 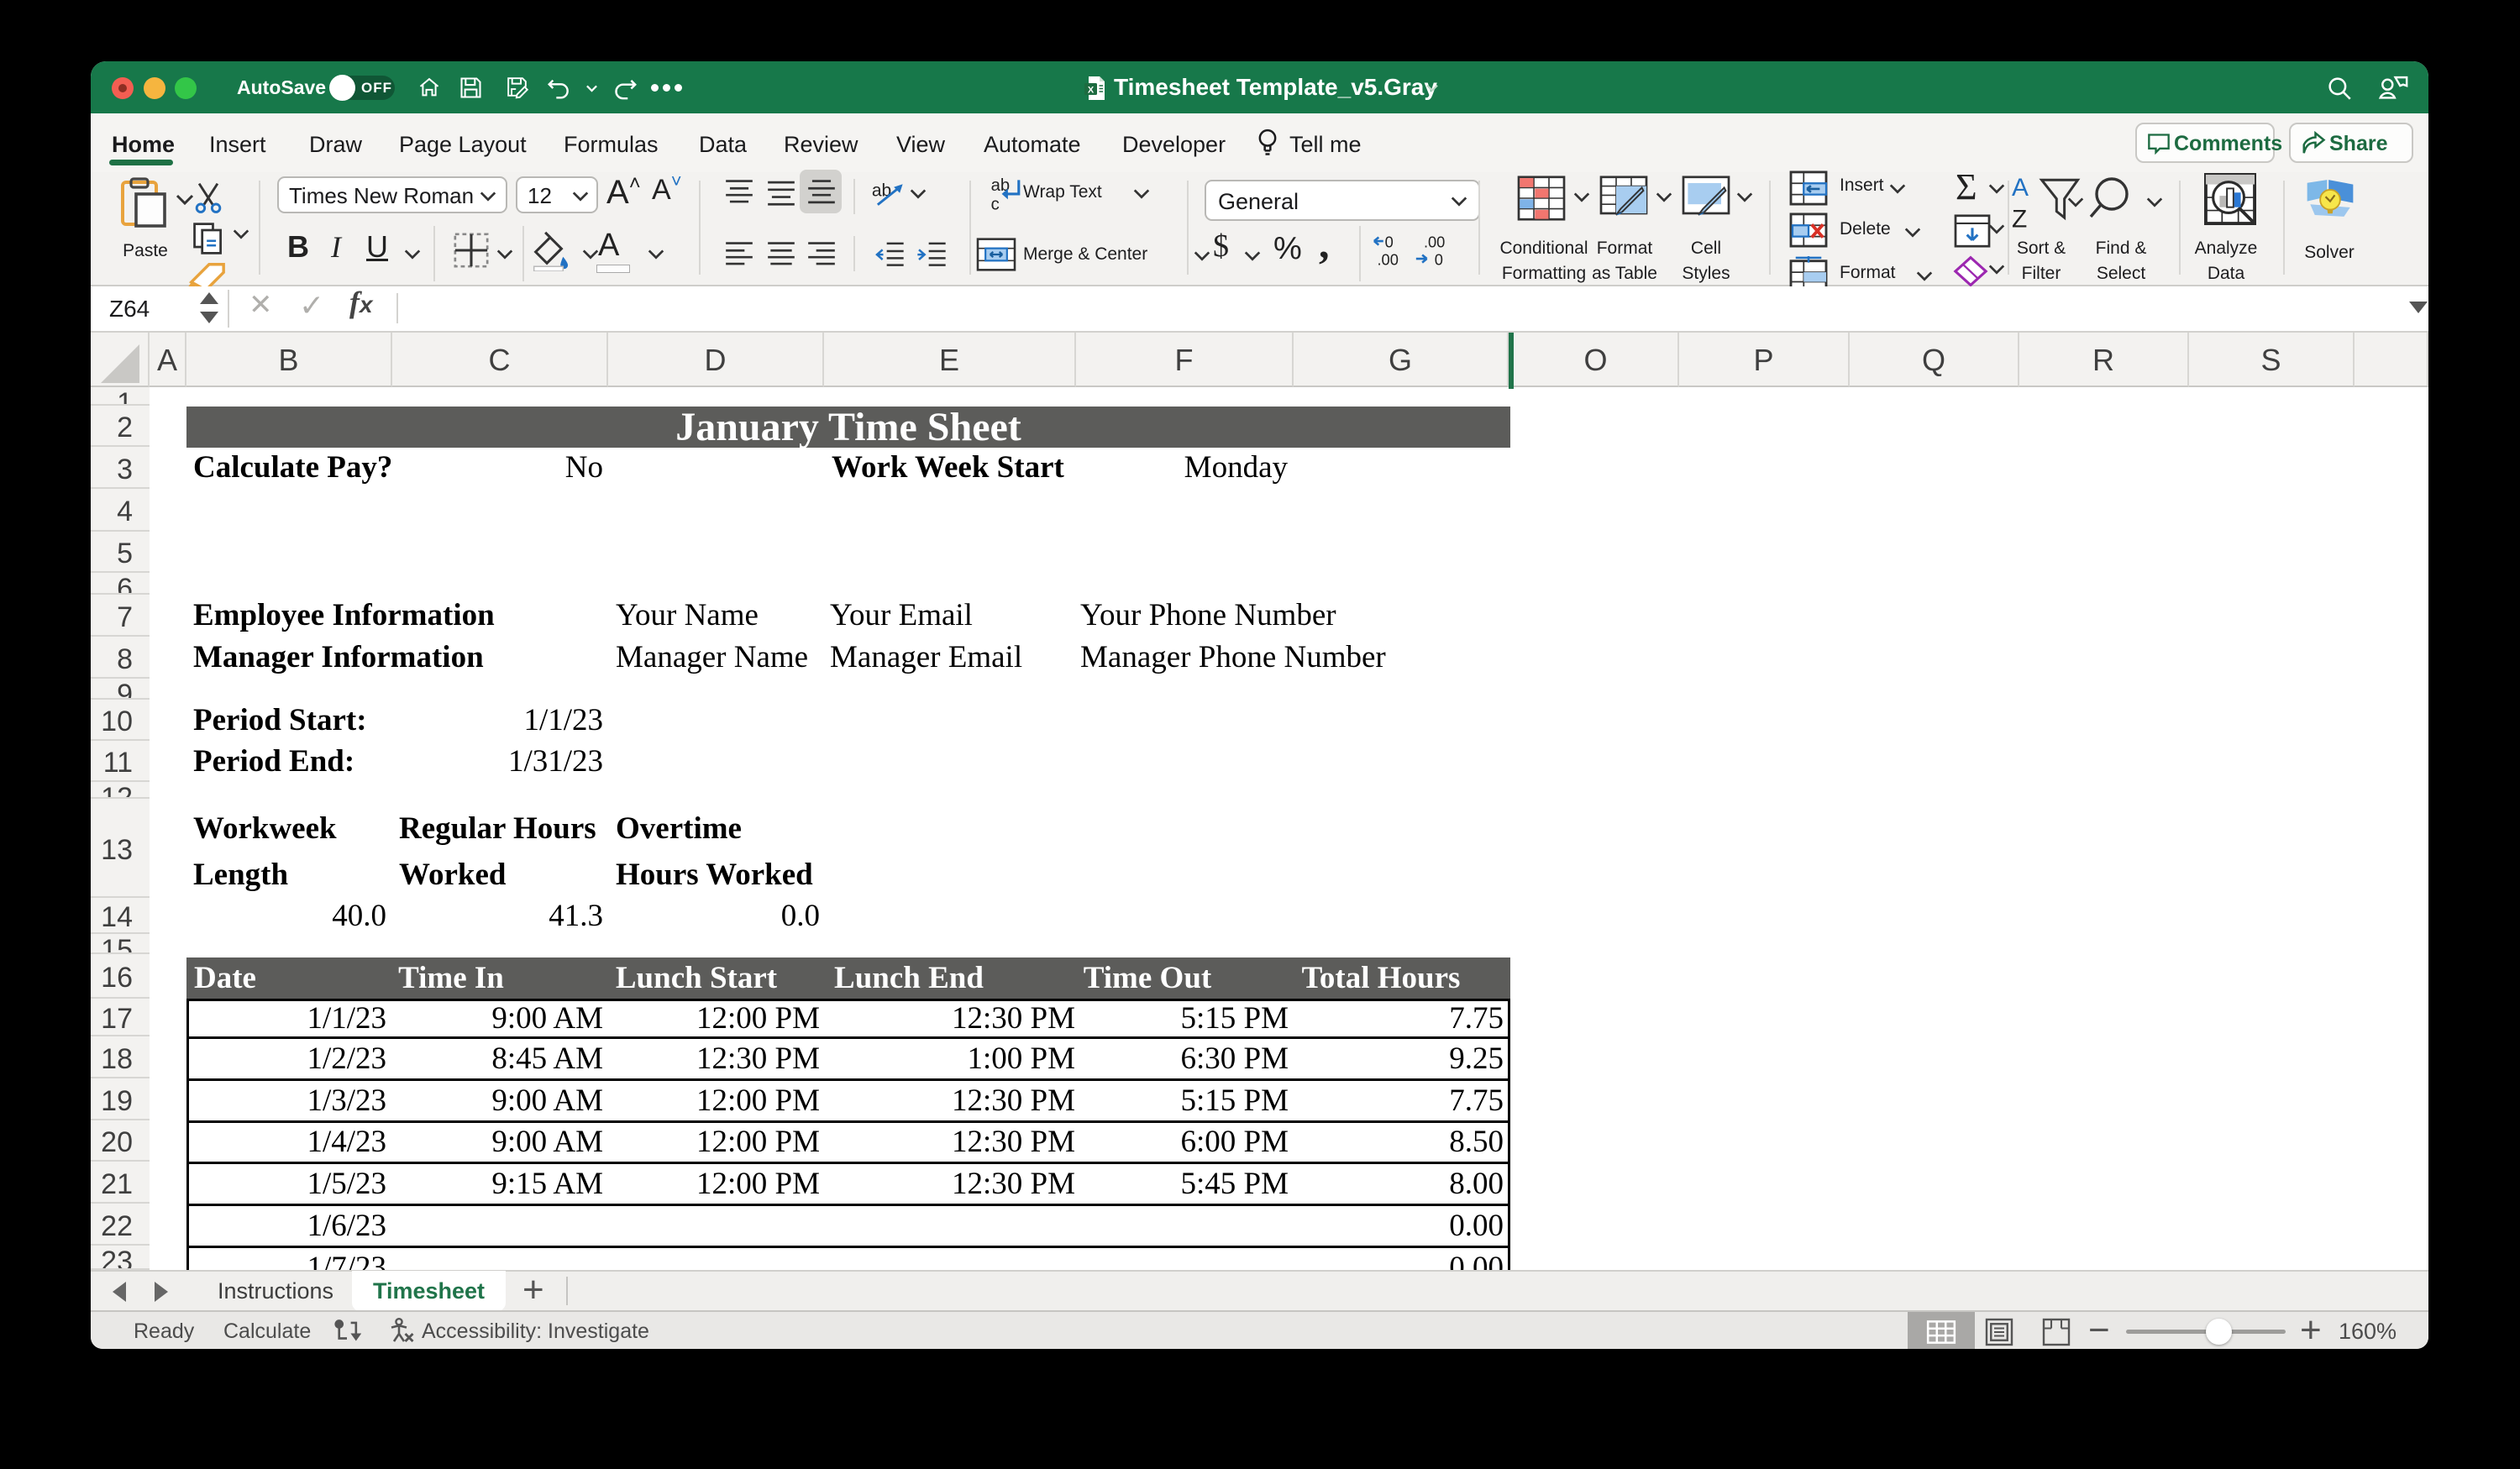 I want to click on svg-text: c, so click(x=995, y=203).